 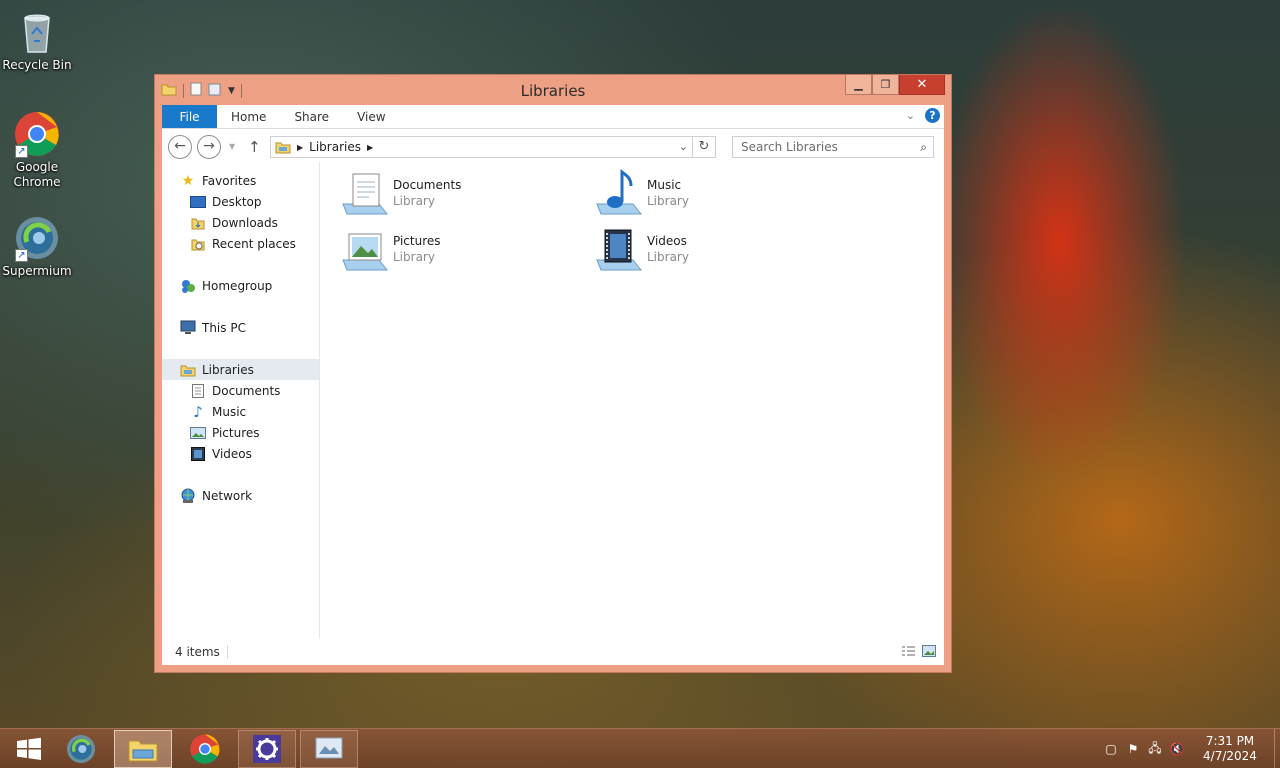 I want to click on item-count: 4 items, so click(x=197, y=652).